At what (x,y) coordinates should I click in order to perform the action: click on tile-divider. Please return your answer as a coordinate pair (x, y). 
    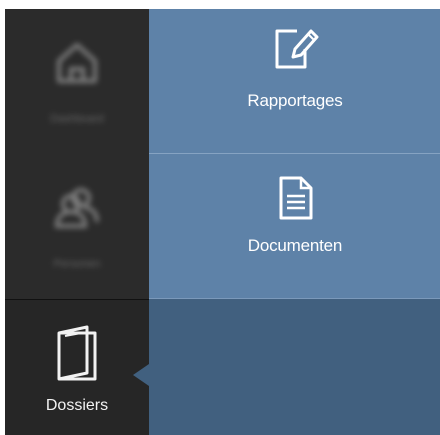
    Looking at the image, I should click on (294, 298).